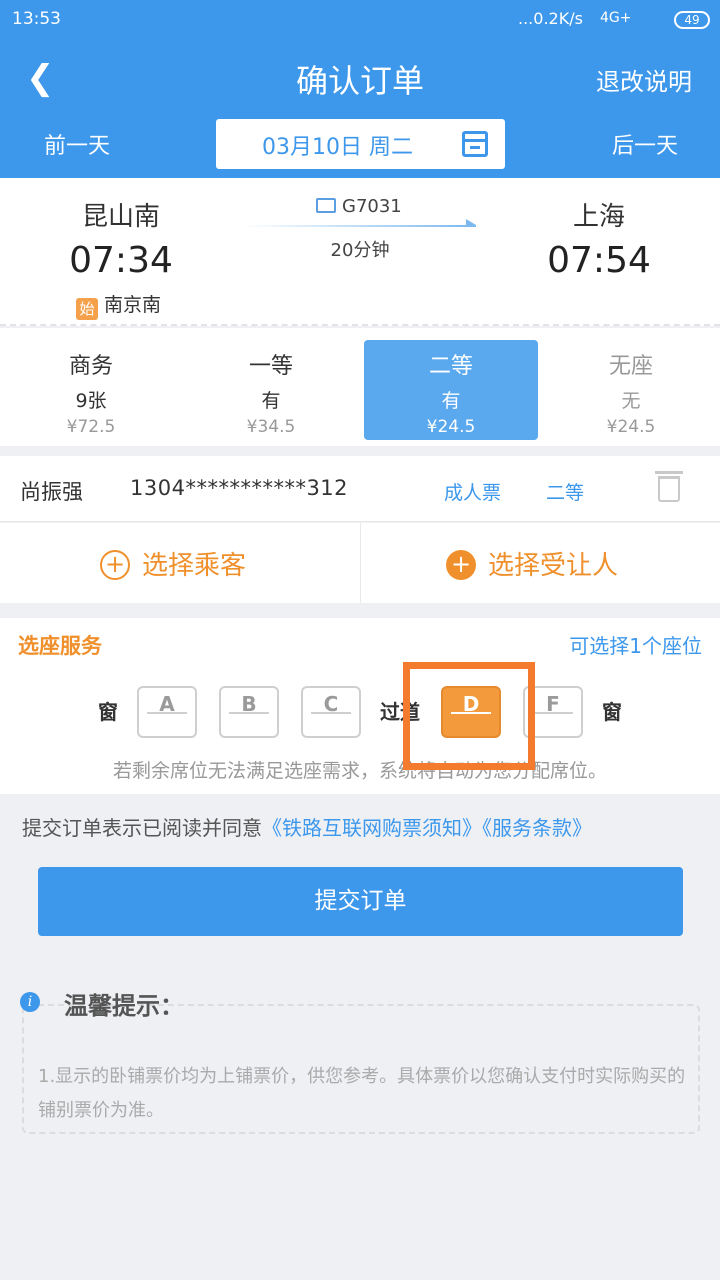  I want to click on terms-link: 《服务条款》, so click(537, 828).